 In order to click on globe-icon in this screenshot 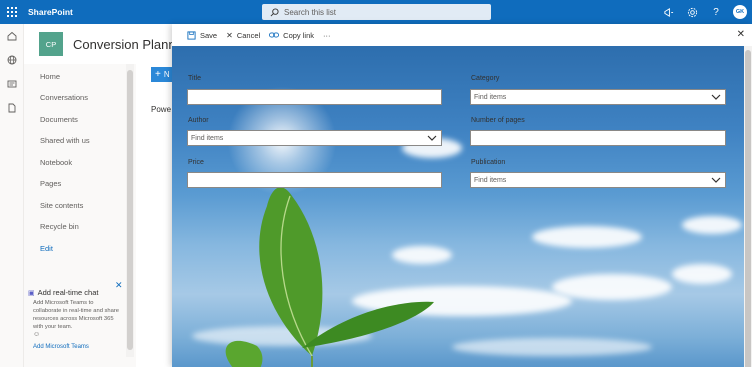, I will do `click(12, 60)`.